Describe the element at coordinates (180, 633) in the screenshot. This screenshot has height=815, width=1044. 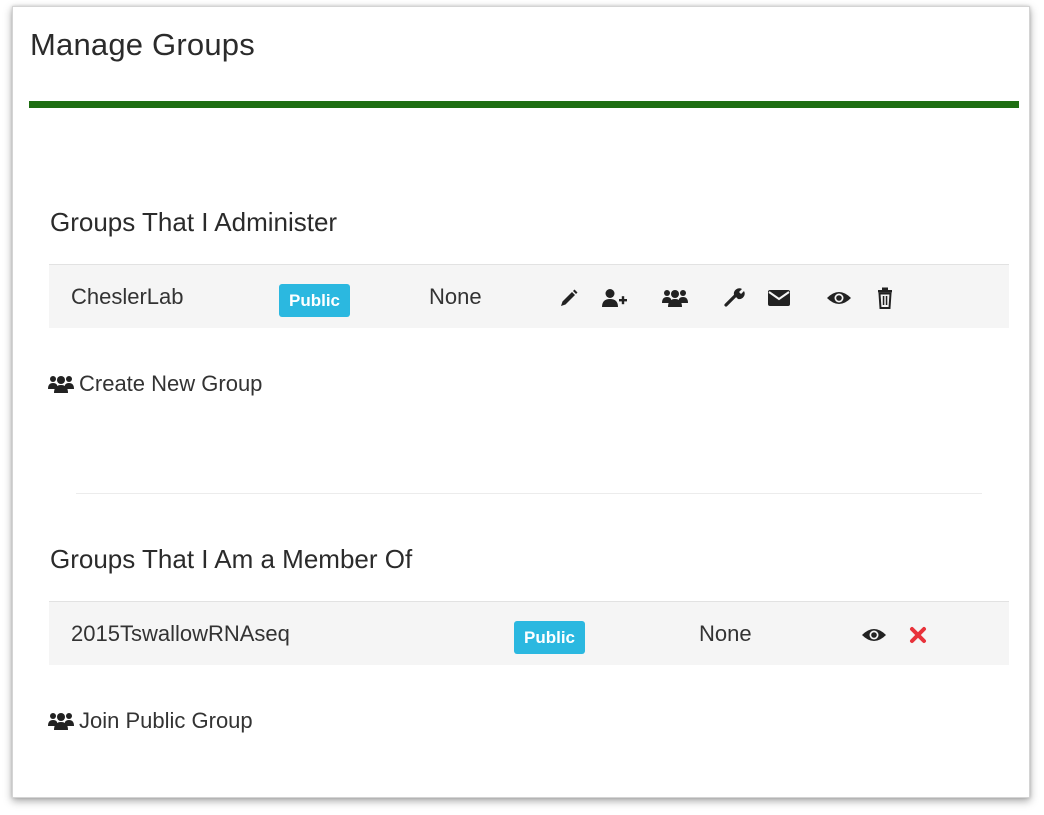
I see `group-name: 2015TswallowRNAseq` at that location.